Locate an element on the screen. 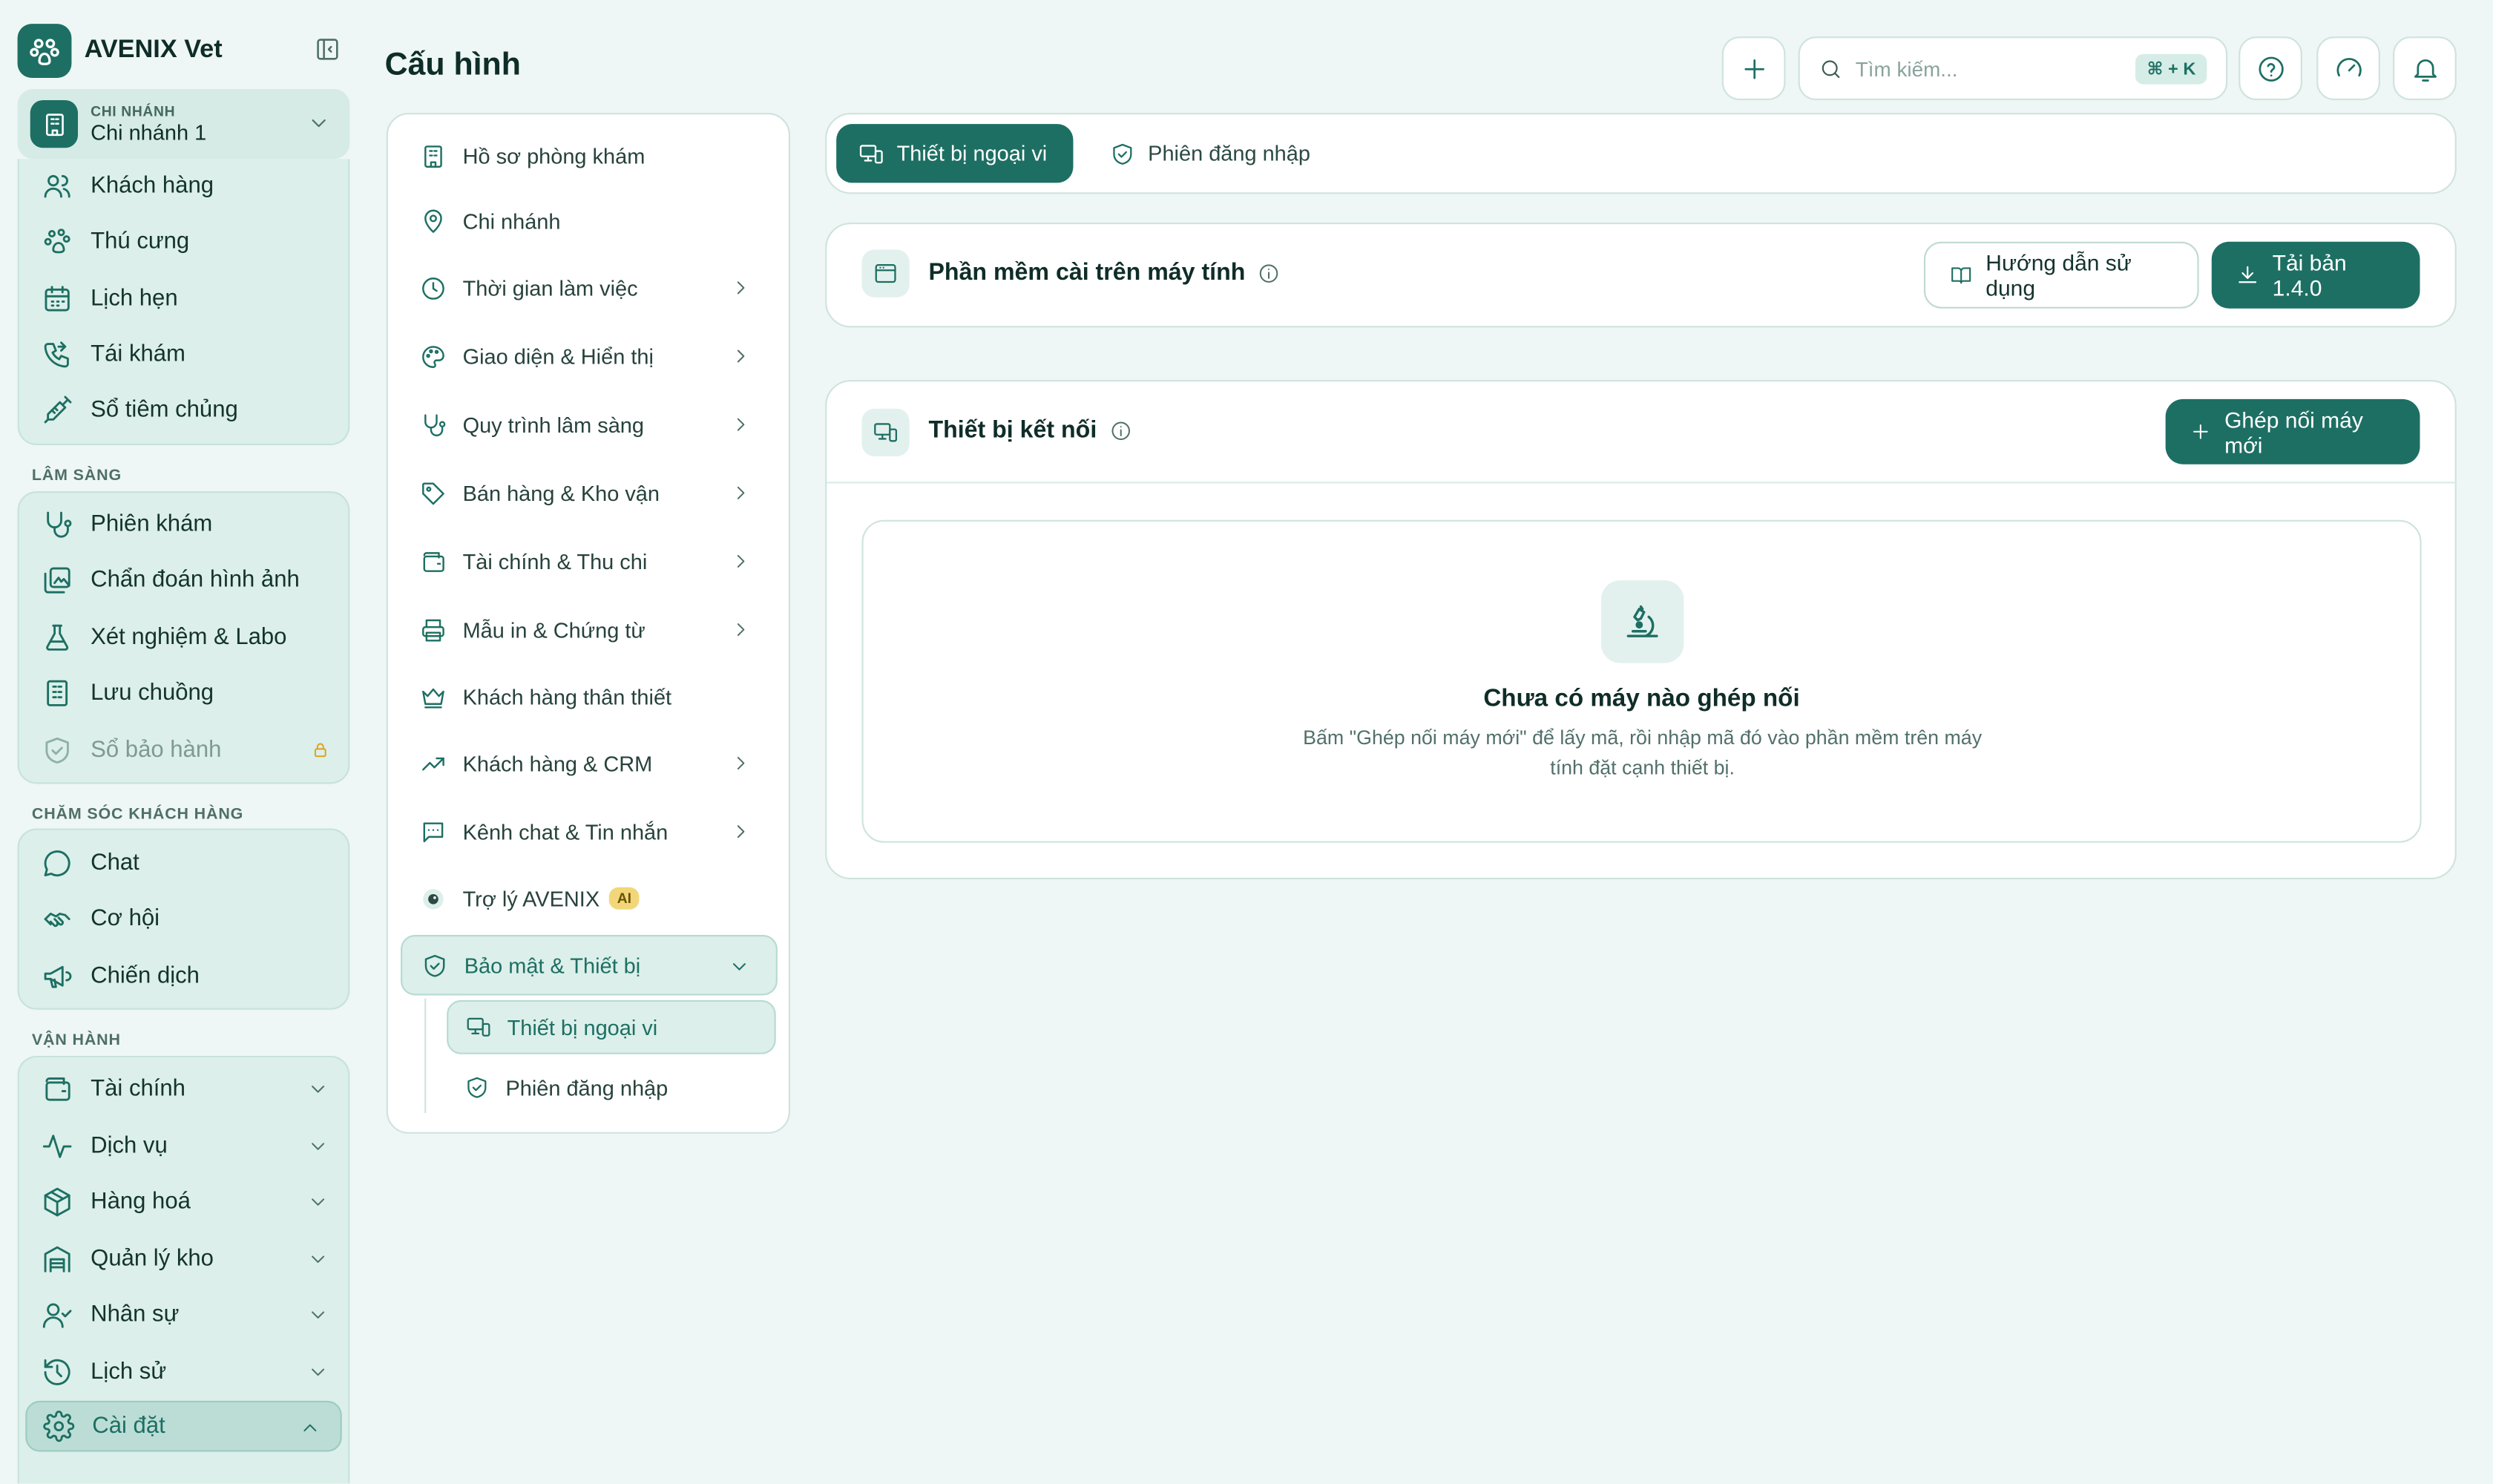 This screenshot has width=2493, height=1484. sidebar-item-lab: Xét nghiệm & Labo is located at coordinates (185, 637).